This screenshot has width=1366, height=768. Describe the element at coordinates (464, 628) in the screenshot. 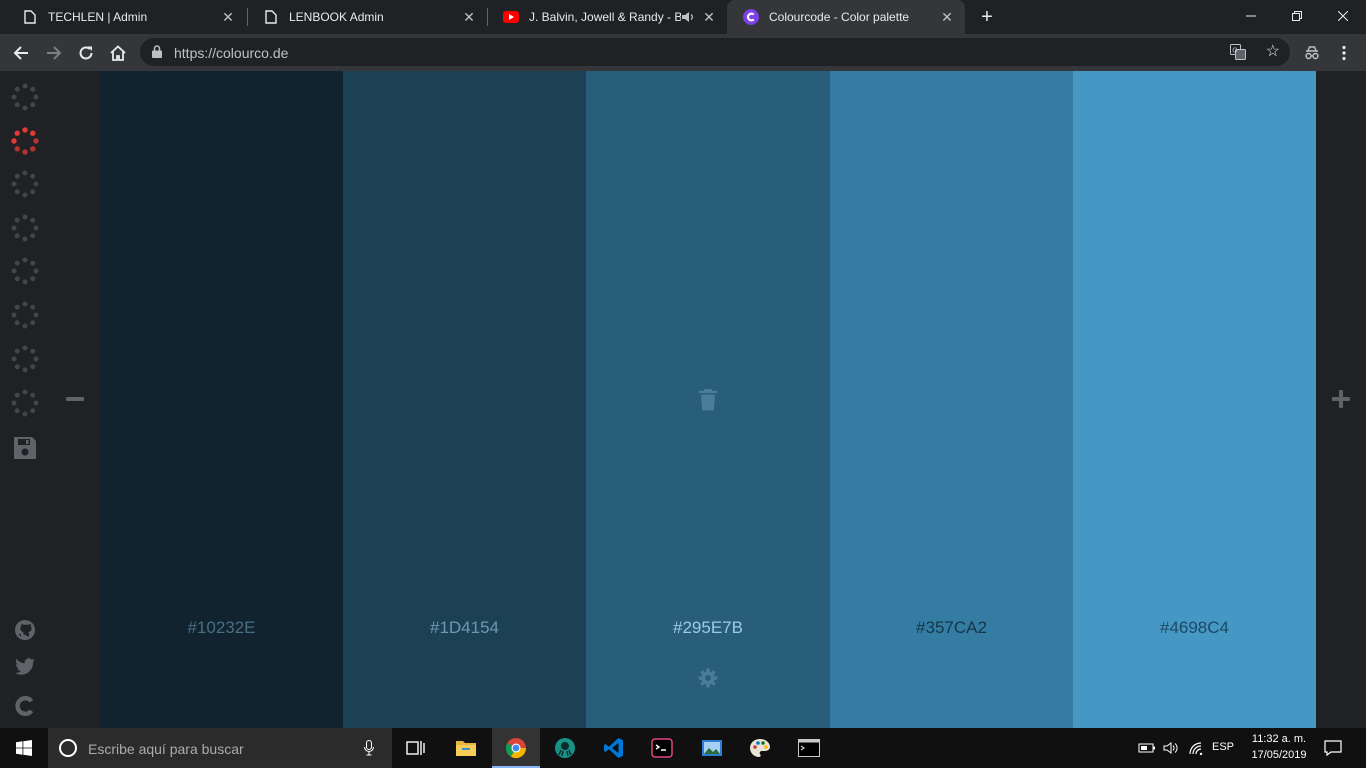

I see `hex-label: #1D4154` at that location.